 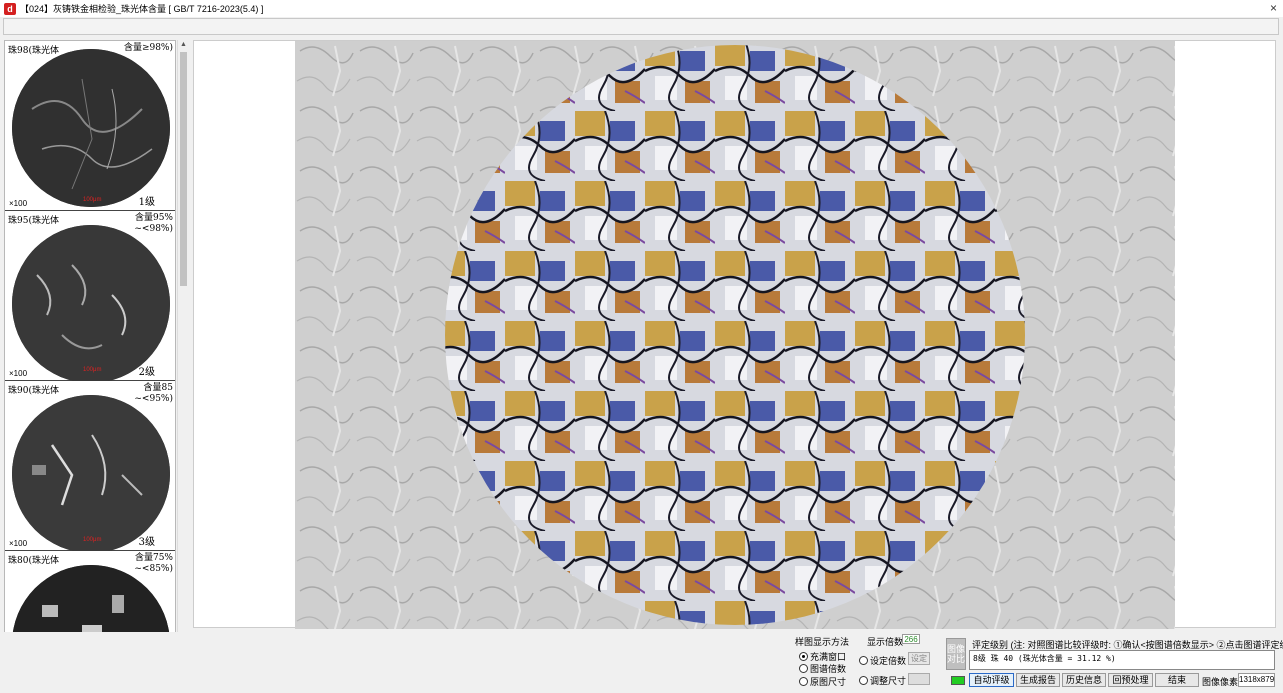 What do you see at coordinates (1177, 680) in the screenshot?
I see `finish-button: 结束` at bounding box center [1177, 680].